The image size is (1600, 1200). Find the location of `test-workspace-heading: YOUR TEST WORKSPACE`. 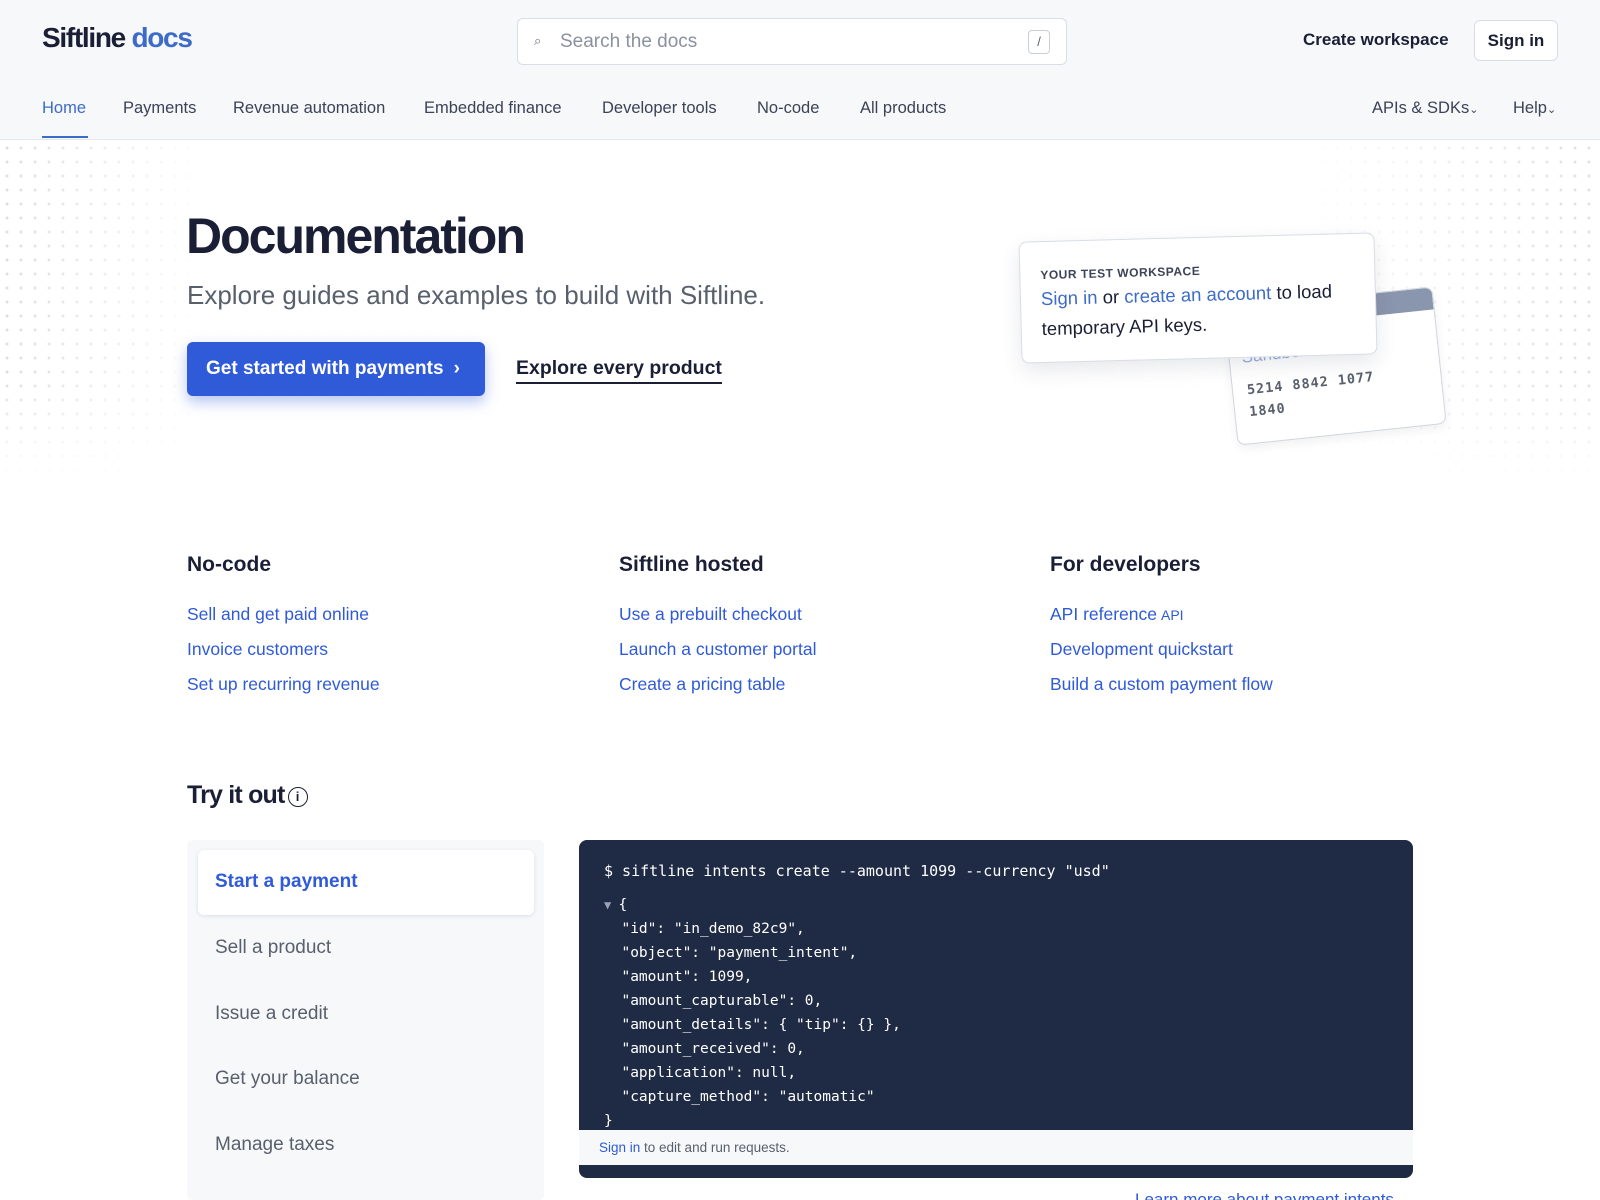

test-workspace-heading: YOUR TEST WORKSPACE is located at coordinates (1120, 273).